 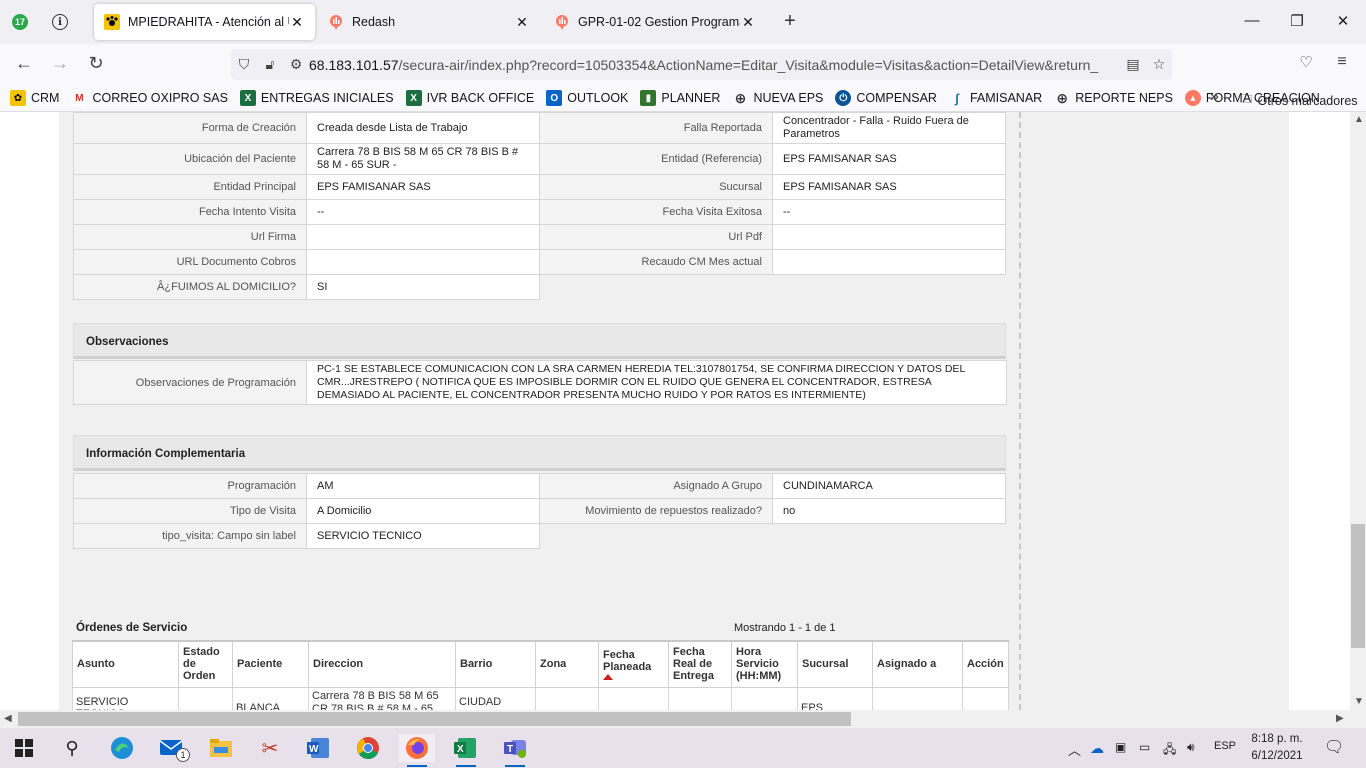 What do you see at coordinates (469, 98) in the screenshot?
I see `bookmark-ivr: X IVR BACK OFFICE` at bounding box center [469, 98].